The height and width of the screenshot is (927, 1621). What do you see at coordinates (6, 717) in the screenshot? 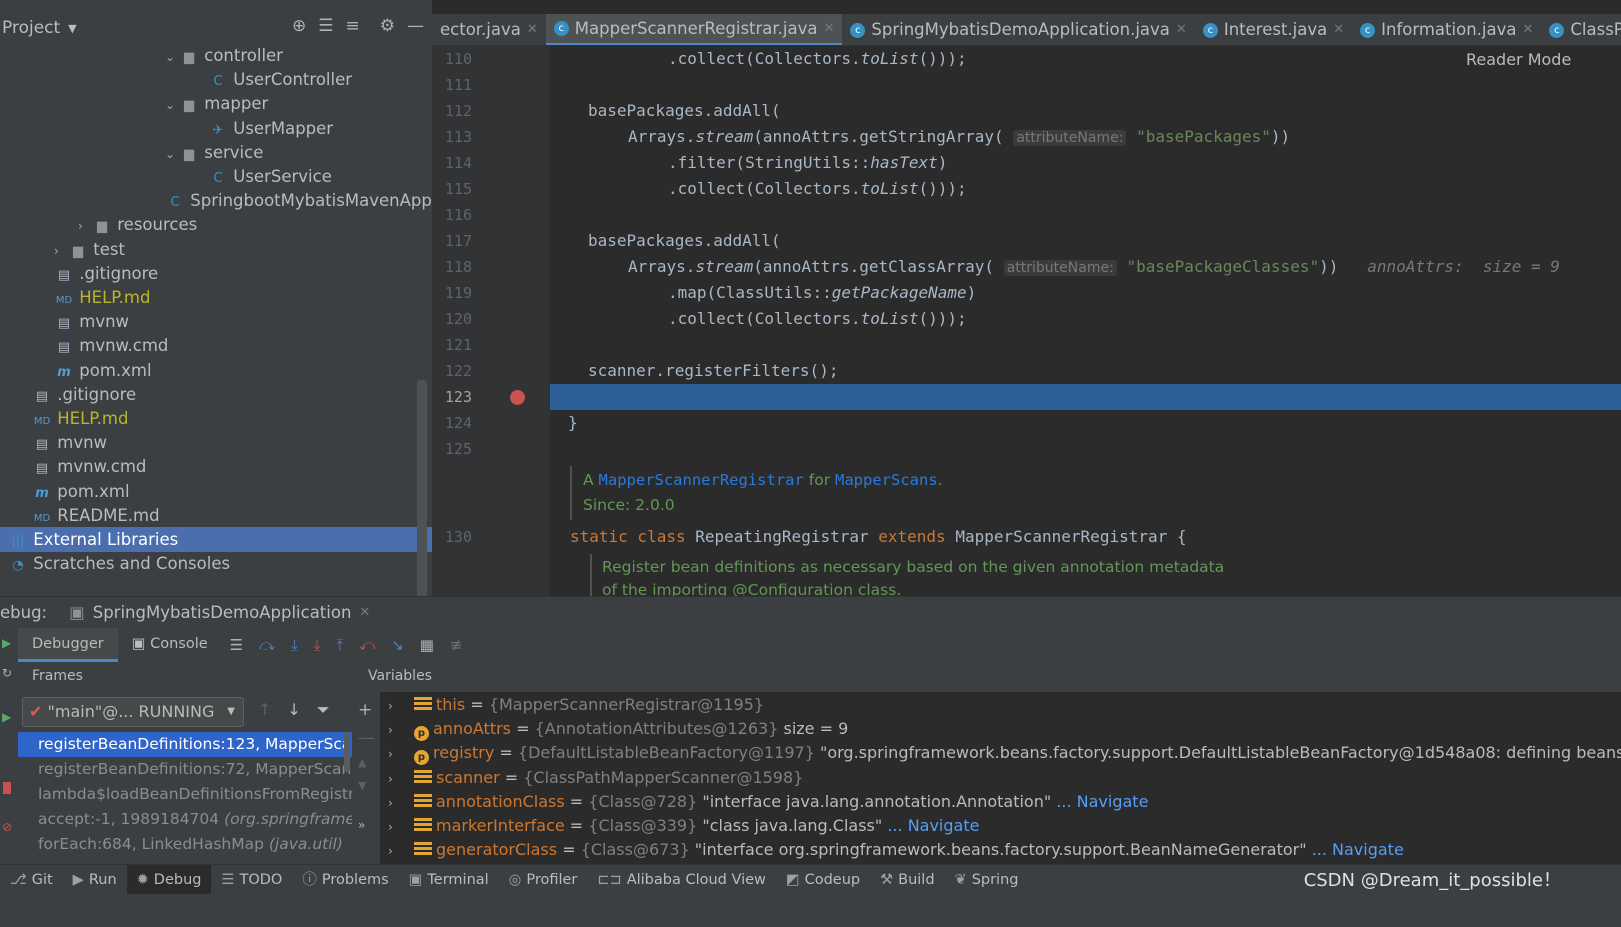
I see `resume-program-icon: ▶` at bounding box center [6, 717].